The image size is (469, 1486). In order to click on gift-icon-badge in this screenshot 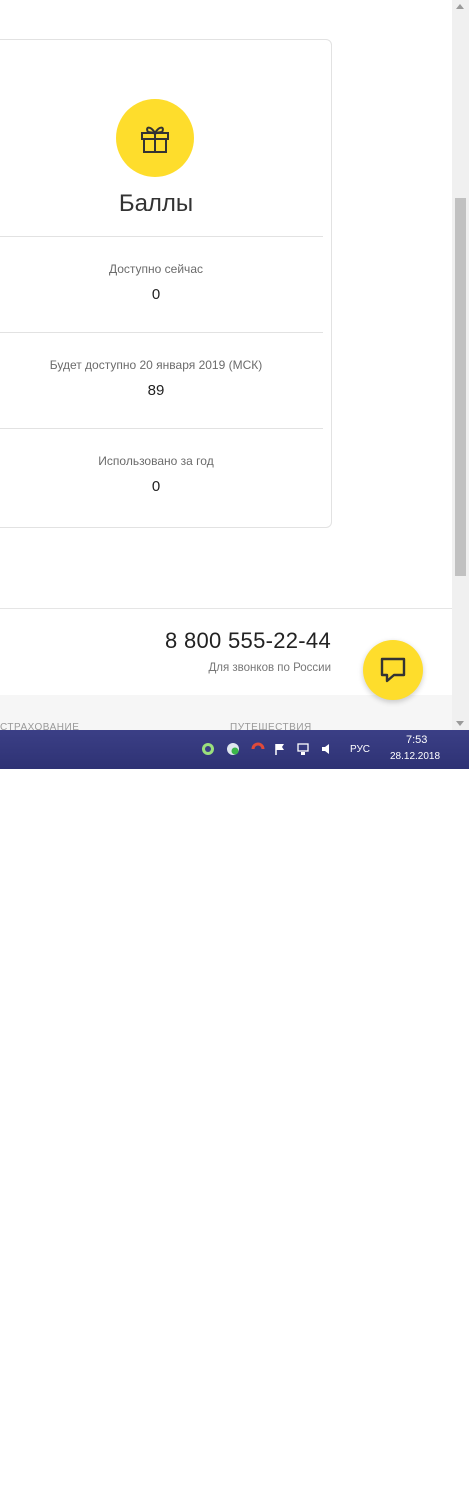, I will do `click(155, 138)`.